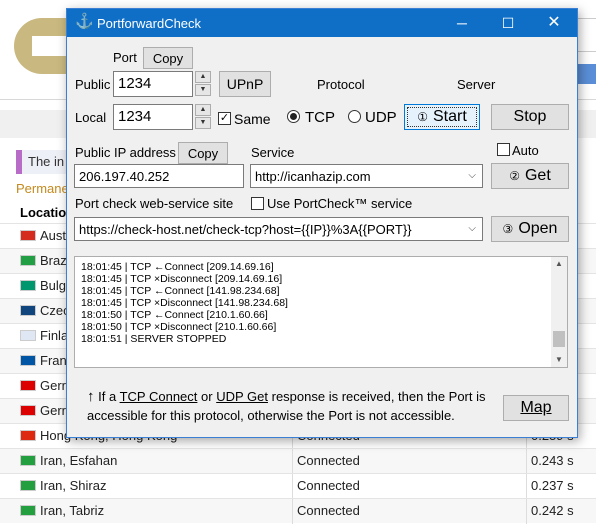 This screenshot has width=596, height=524. Describe the element at coordinates (320, 117) in the screenshot. I see `tcp-label: TCP` at that location.